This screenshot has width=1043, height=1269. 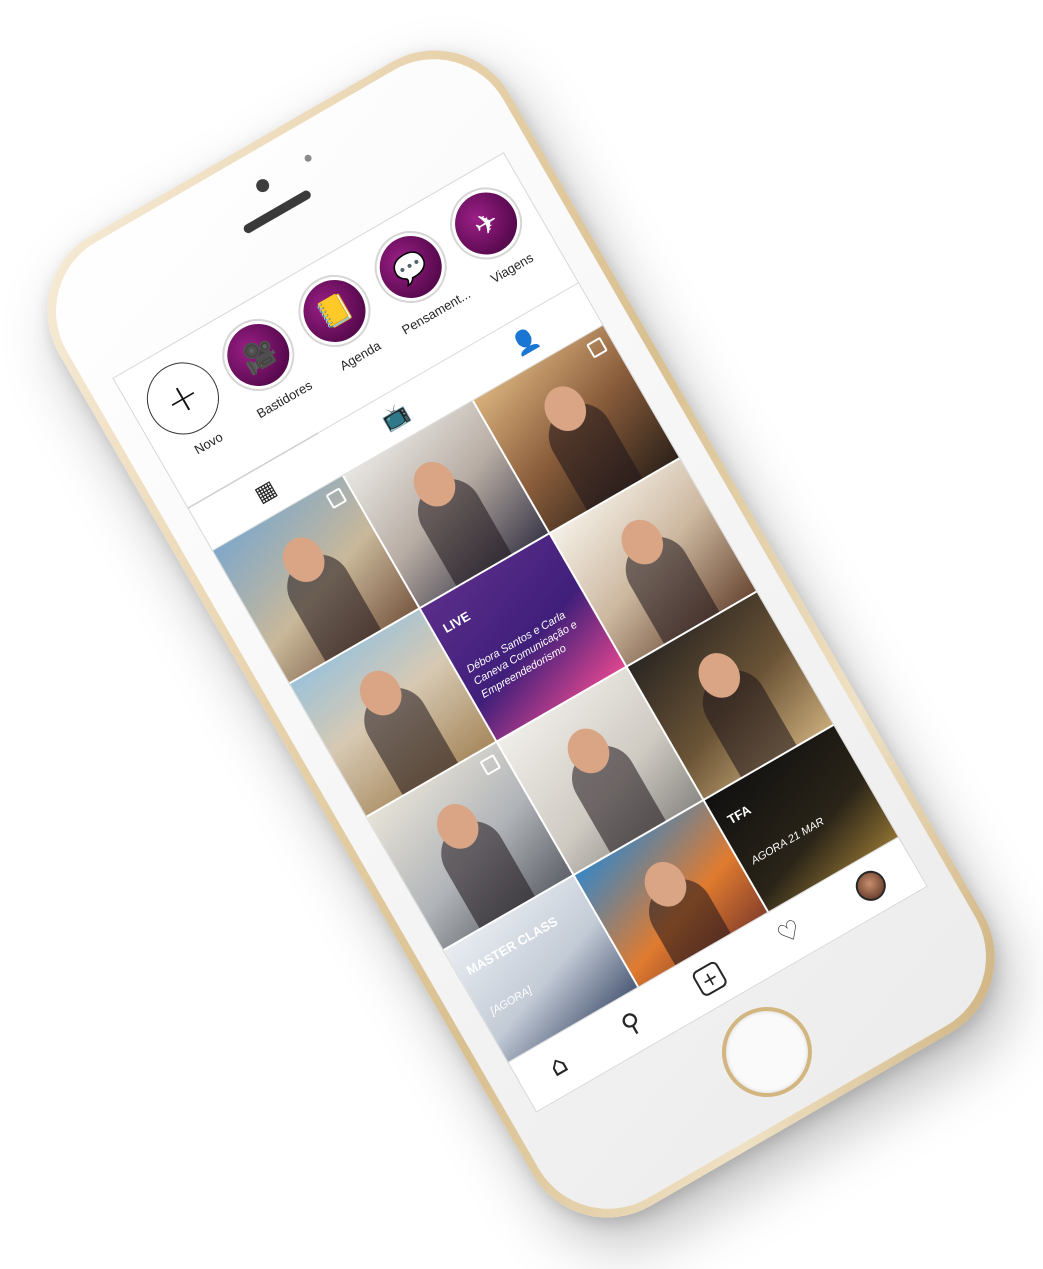 What do you see at coordinates (410, 267) in the screenshot?
I see `speech-bubble-icon: 💬` at bounding box center [410, 267].